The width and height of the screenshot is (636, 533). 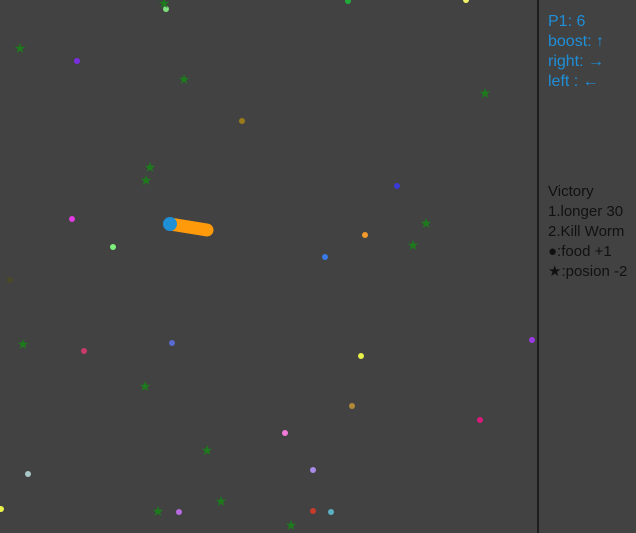 I want to click on worm-head, so click(x=170, y=224).